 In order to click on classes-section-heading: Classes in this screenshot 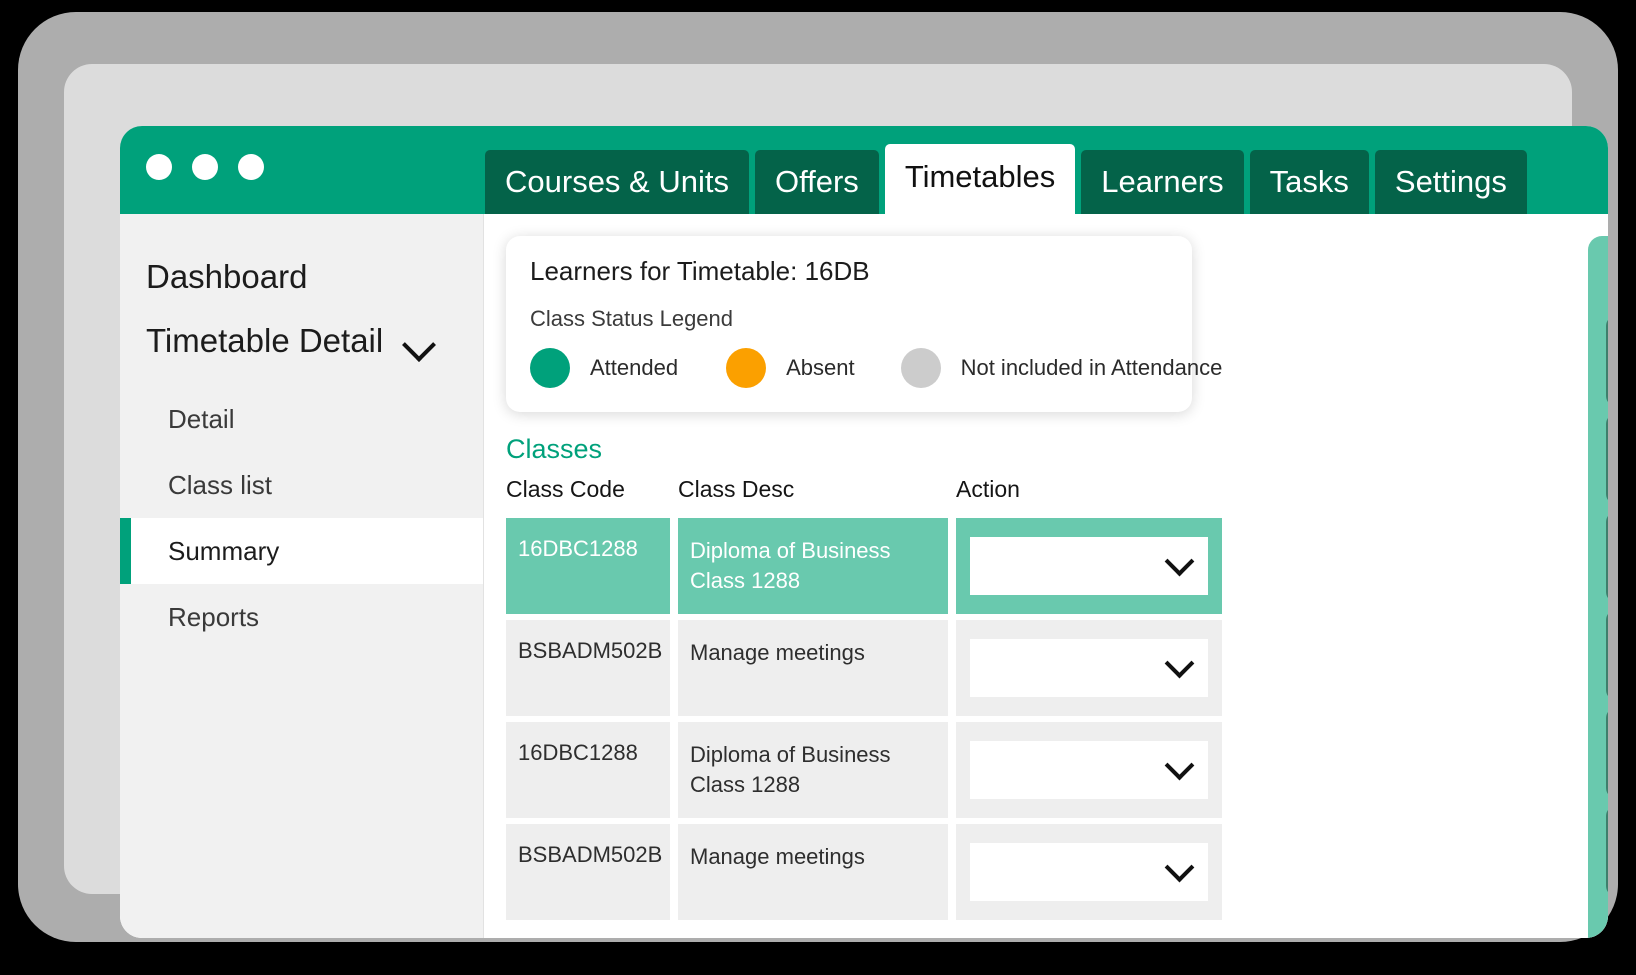, I will do `click(554, 449)`.